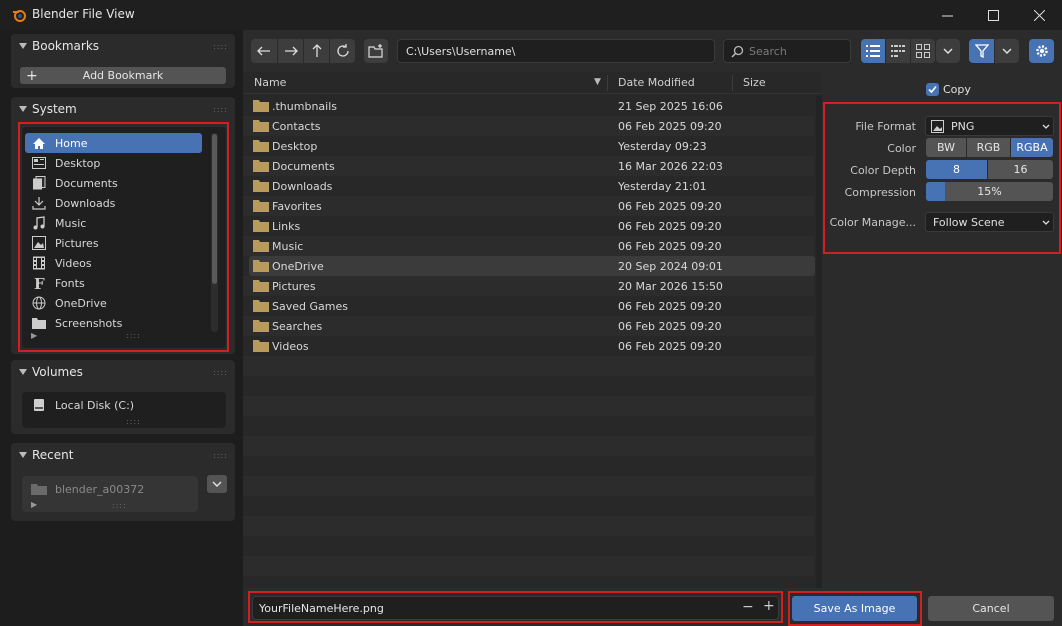 The height and width of the screenshot is (626, 1062). What do you see at coordinates (298, 266) in the screenshot?
I see `file-name: OneDrive` at bounding box center [298, 266].